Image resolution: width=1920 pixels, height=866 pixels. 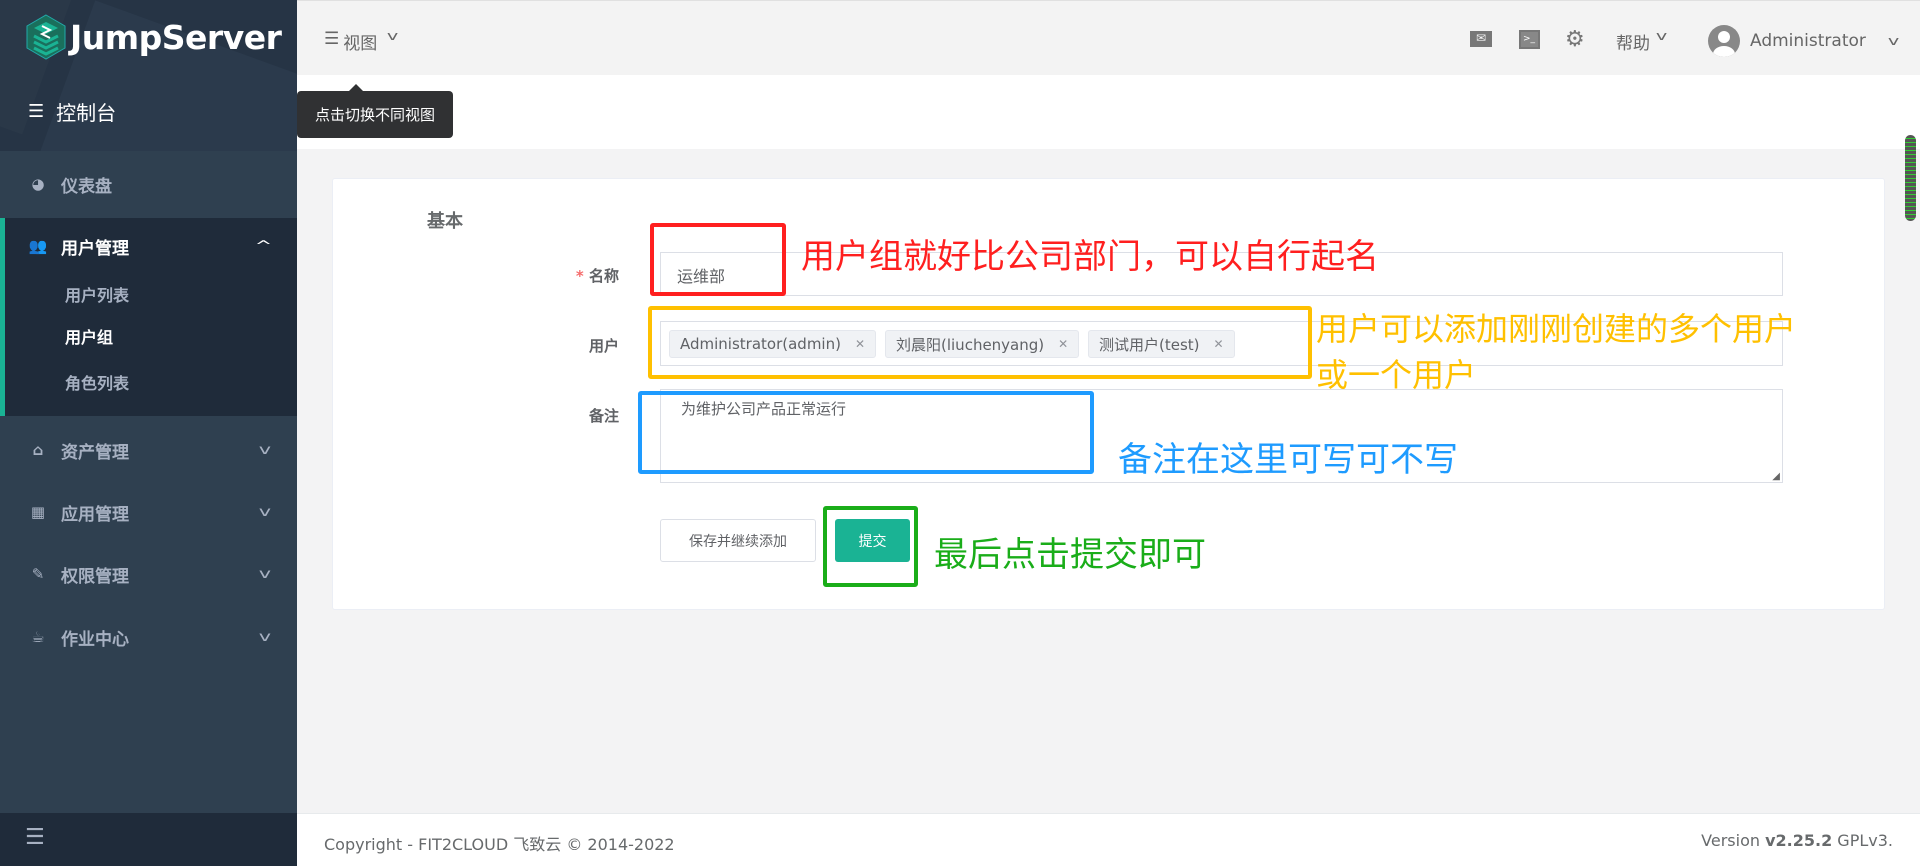 I want to click on top-header: ☰ 视图 v ✉ >_ ⚙ 帮助 v Administrator v, so click(x=1108, y=37).